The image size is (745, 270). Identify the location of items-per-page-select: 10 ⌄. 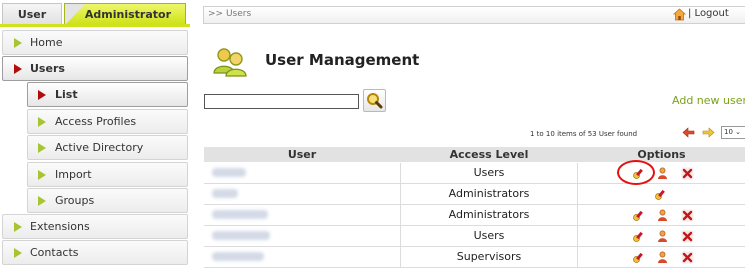
(733, 132).